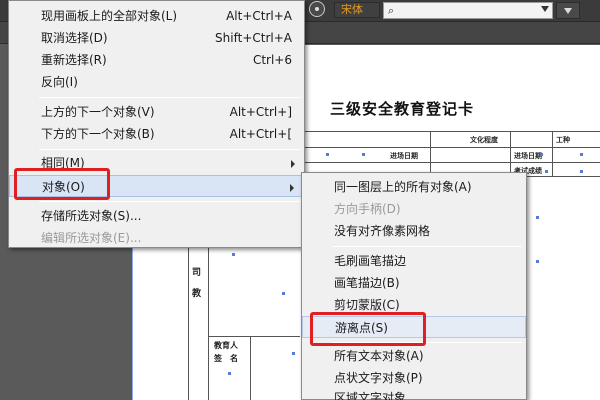  I want to click on signature-label: 签 名, so click(226, 358).